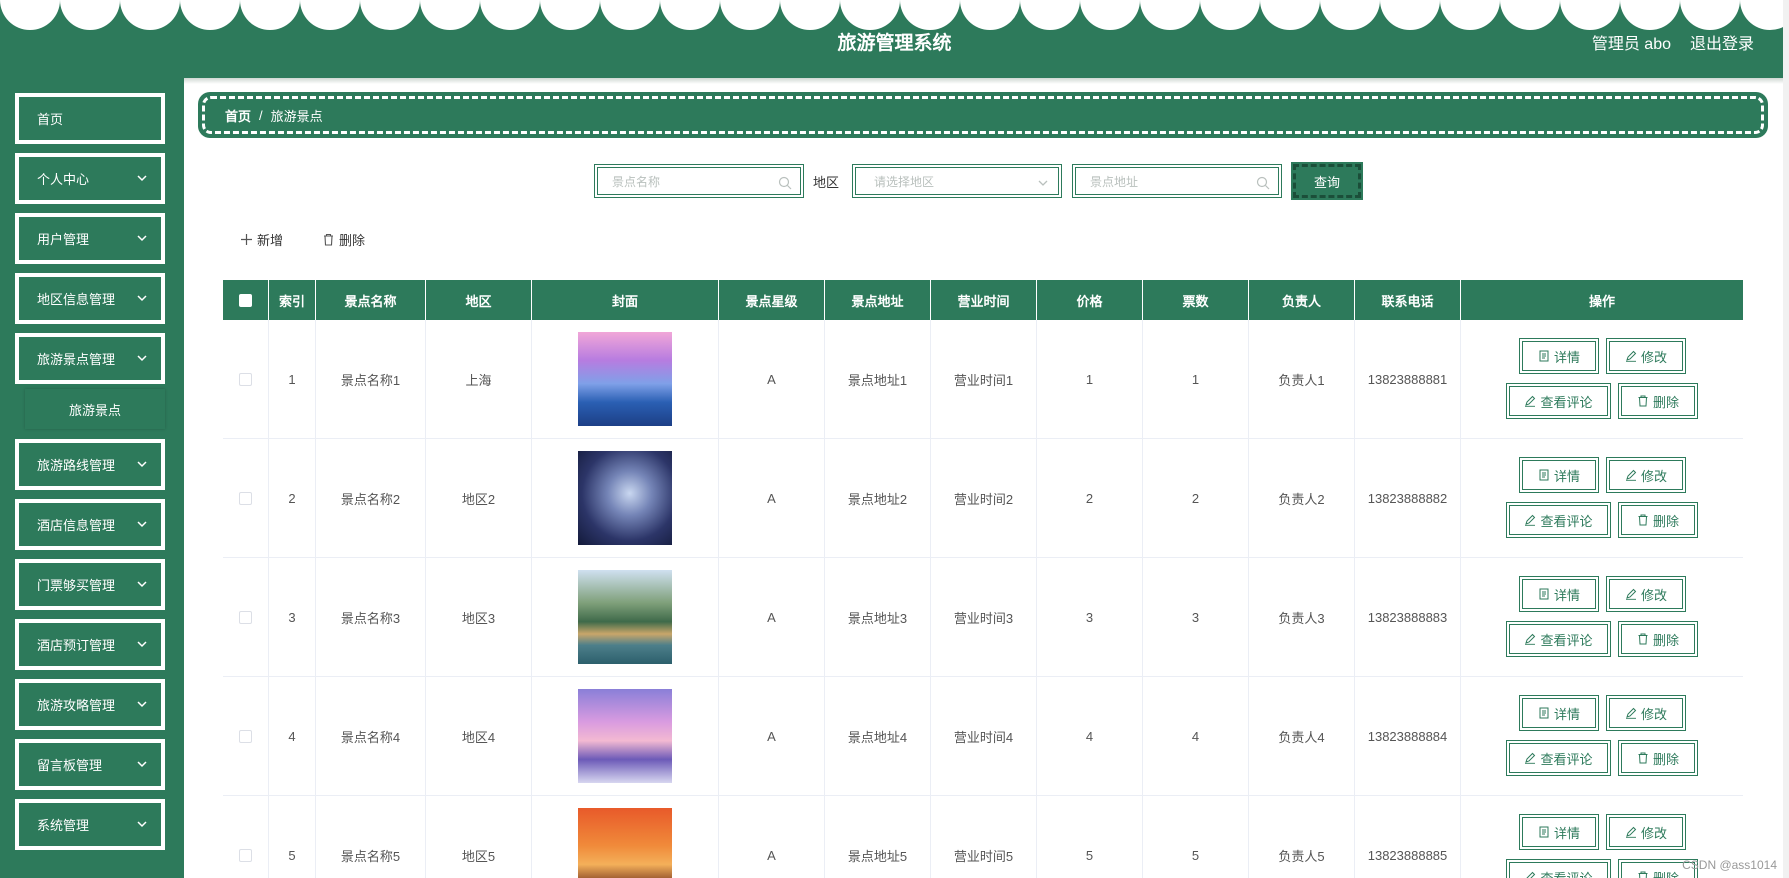 The height and width of the screenshot is (878, 1789). What do you see at coordinates (785, 183) in the screenshot?
I see `search-icon` at bounding box center [785, 183].